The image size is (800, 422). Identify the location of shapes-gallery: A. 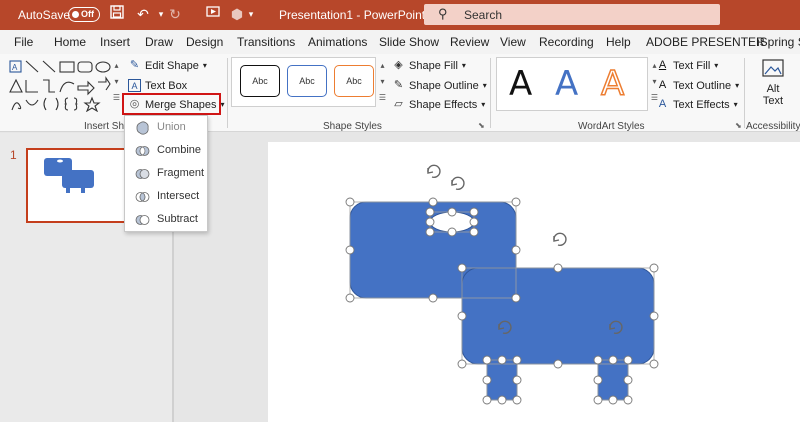
(60, 86).